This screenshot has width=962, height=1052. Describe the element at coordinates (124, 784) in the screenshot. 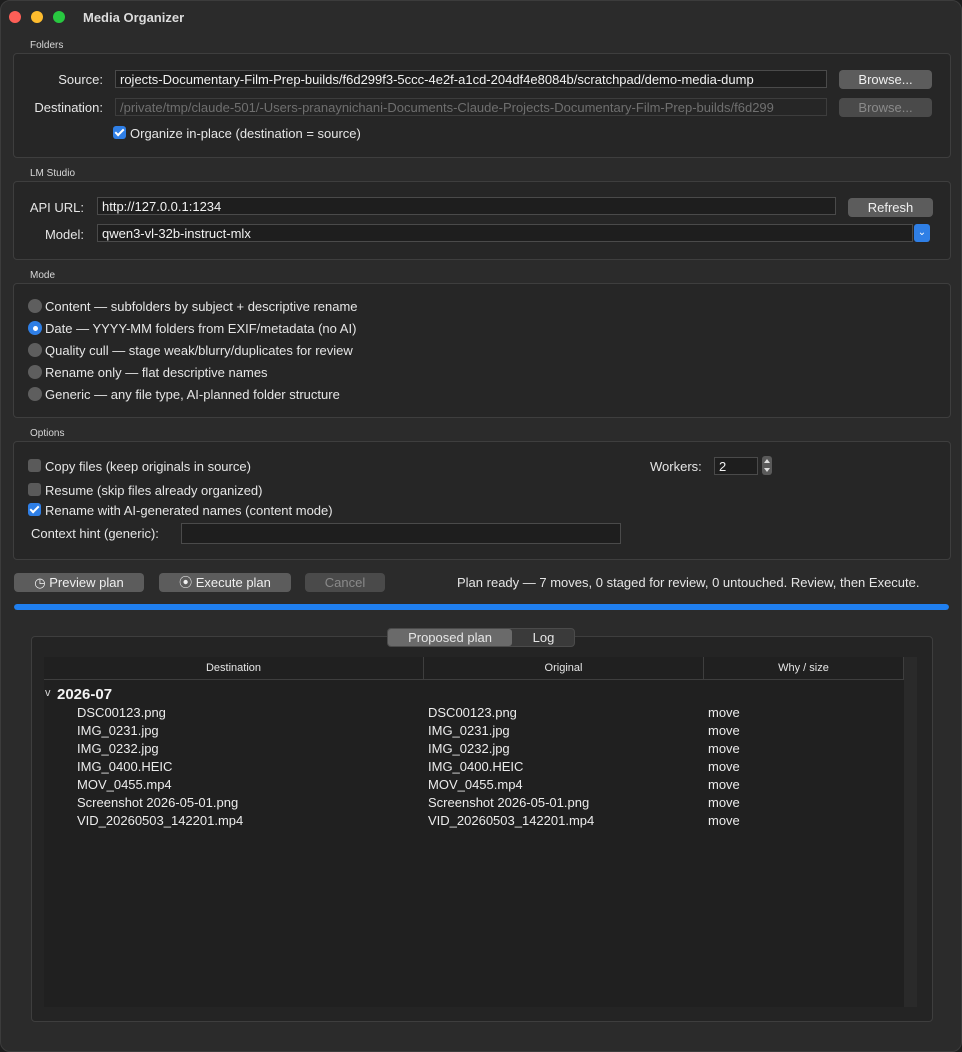

I see `row-destination: MOV_0455.mp4` at that location.